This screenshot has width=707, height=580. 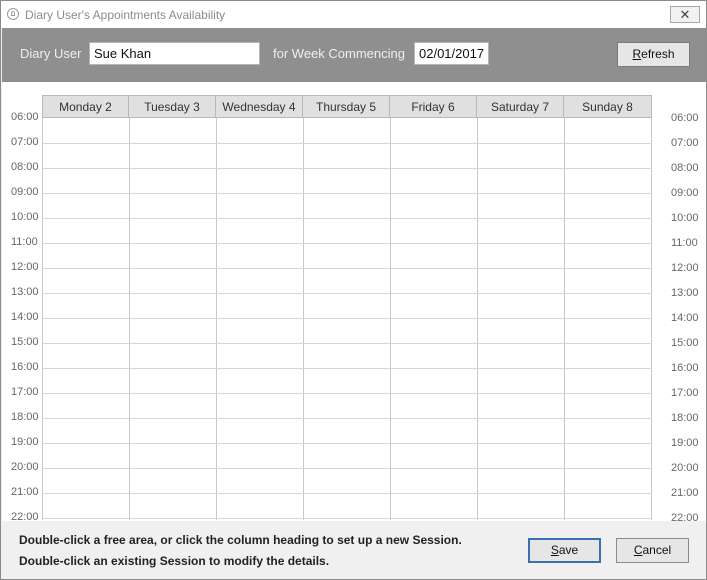 What do you see at coordinates (259, 106) in the screenshot?
I see `day-column-heading: Wednesday 4` at bounding box center [259, 106].